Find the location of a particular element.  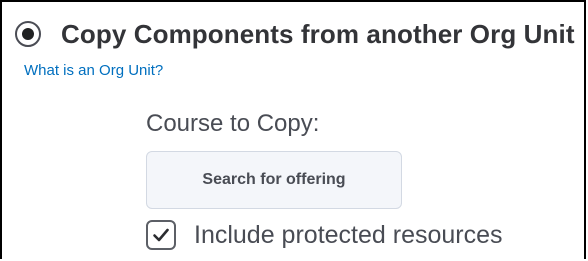

include-protected-resources-label: Include protected resources is located at coordinates (348, 235).